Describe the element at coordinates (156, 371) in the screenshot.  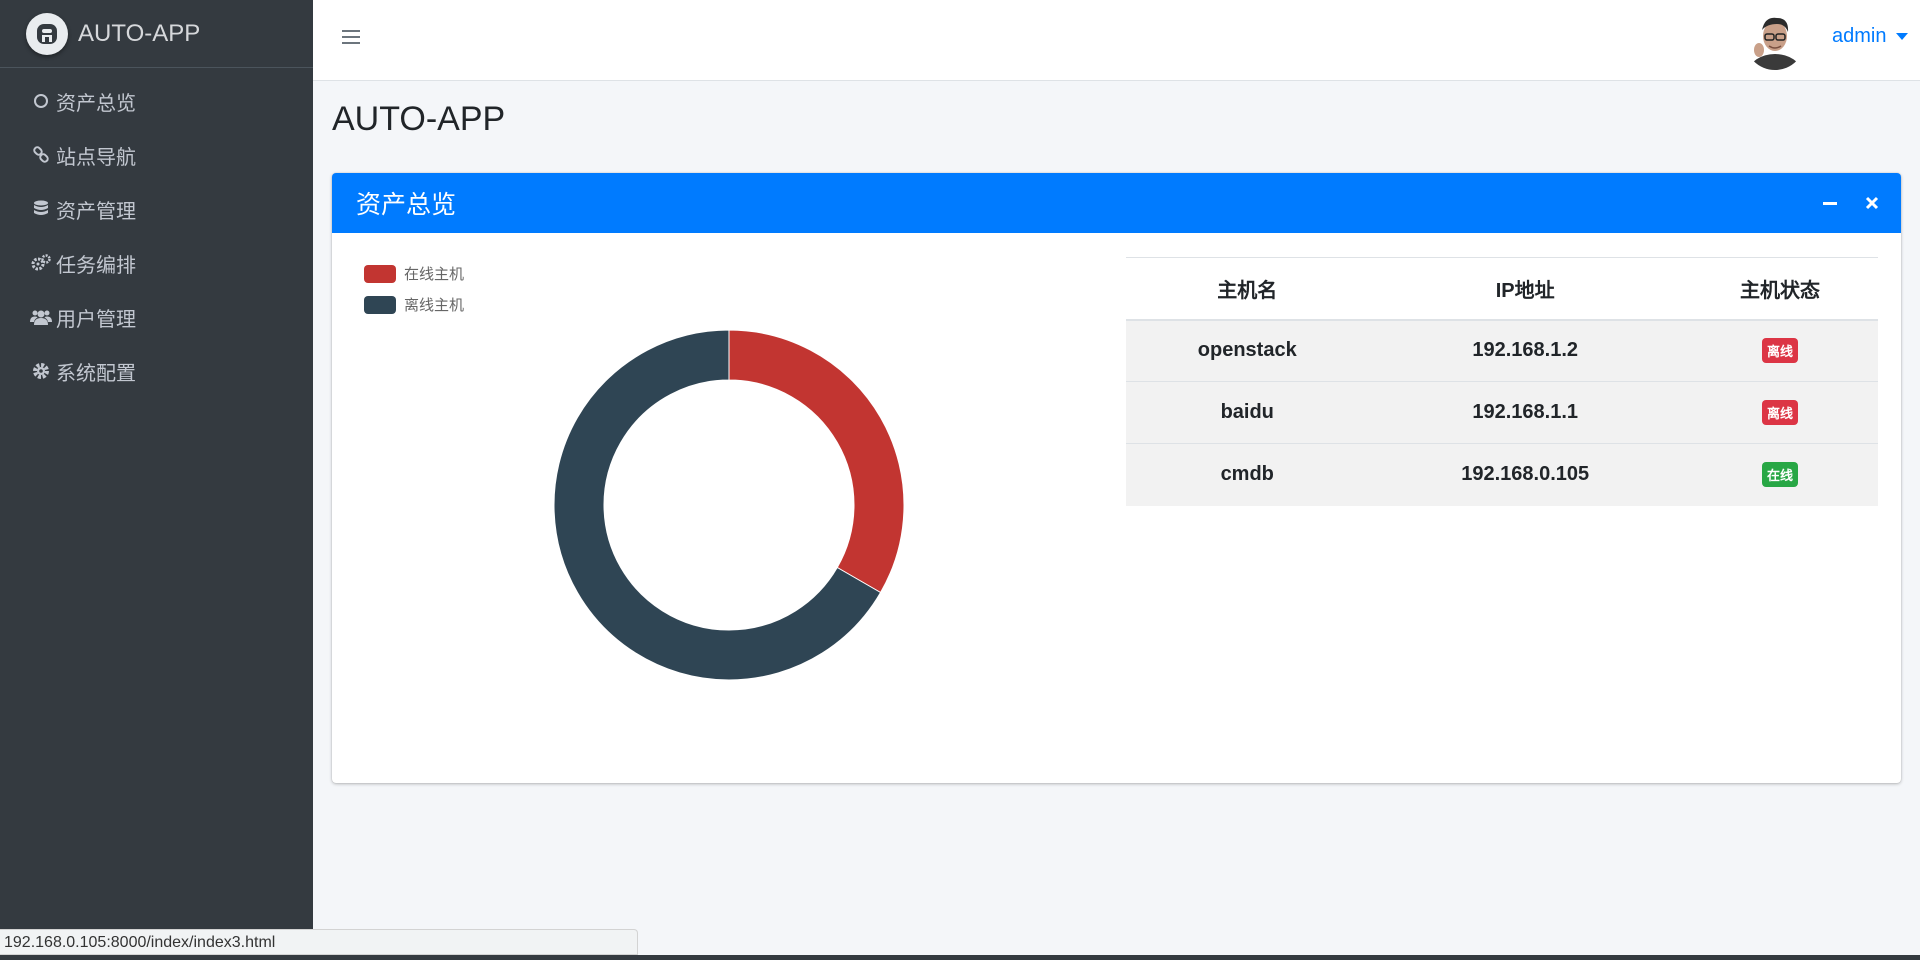
I see `sidebar-item-system-config: 系统配置` at that location.